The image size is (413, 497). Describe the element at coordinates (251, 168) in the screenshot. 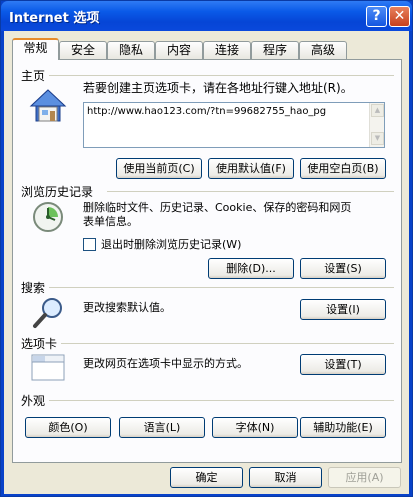

I see `use-default-button: 使用默认值(F)` at that location.